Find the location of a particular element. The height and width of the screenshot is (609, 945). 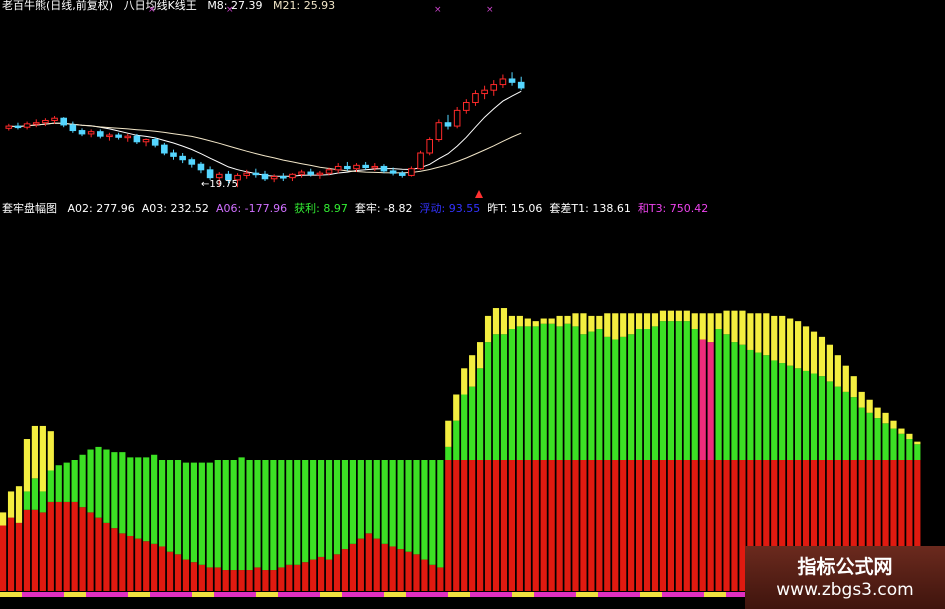

site-watermark: 指标公式网 www.zbgs3.com is located at coordinates (845, 577).